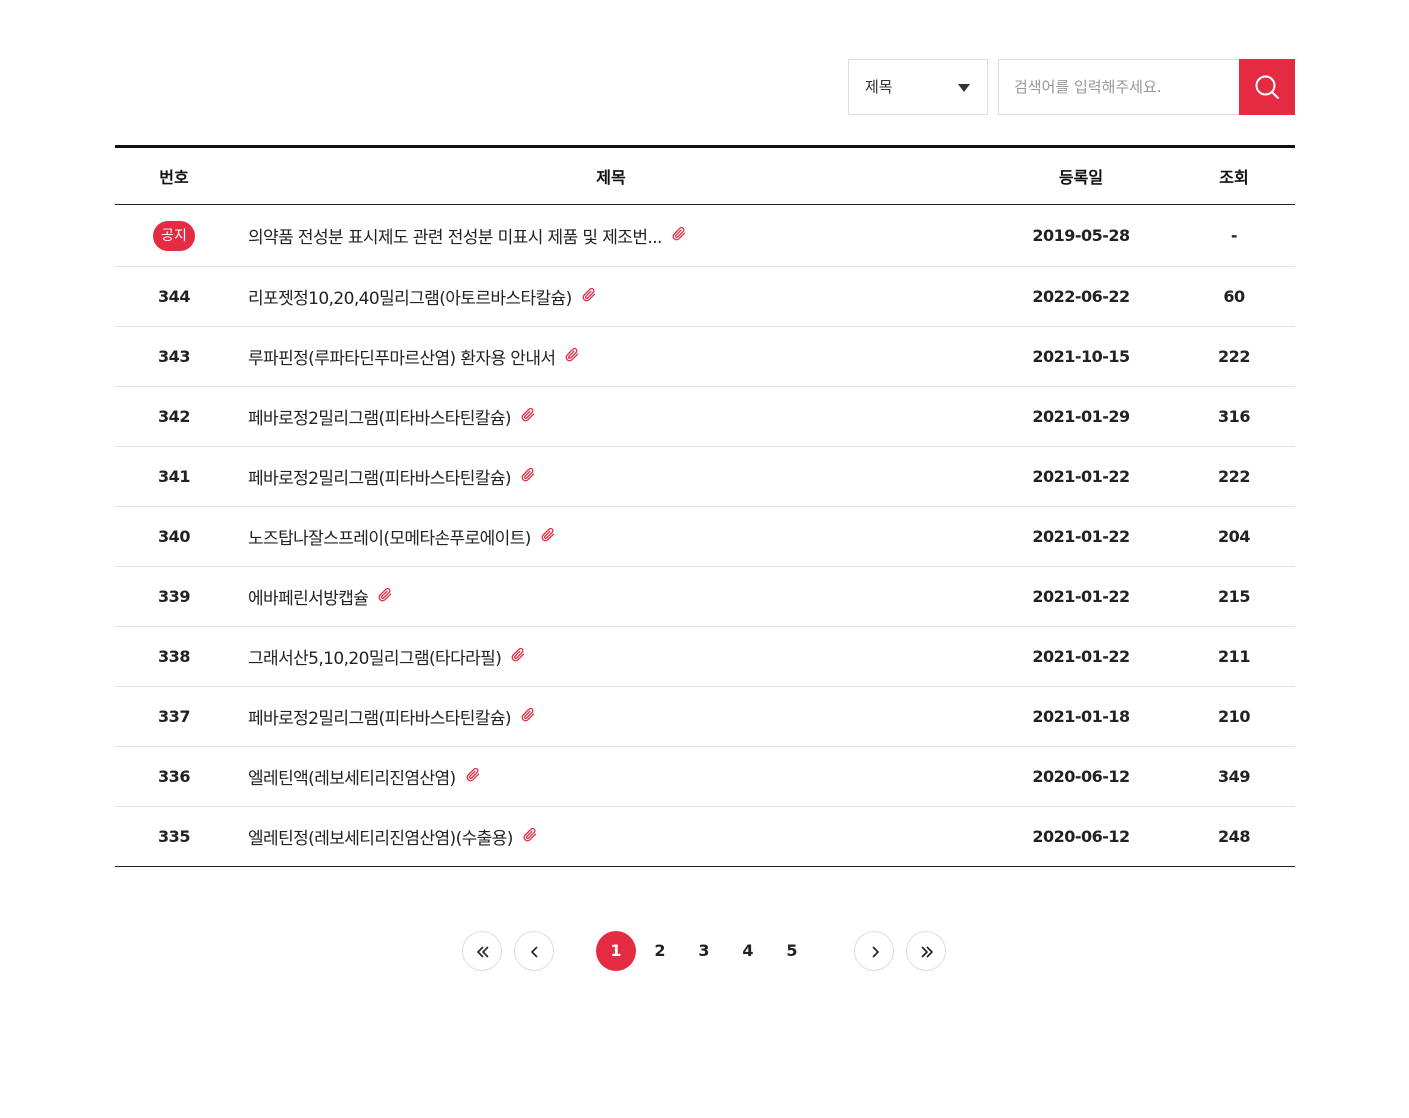  Describe the element at coordinates (1081, 235) in the screenshot. I see `row-date: 2019-05-28` at that location.